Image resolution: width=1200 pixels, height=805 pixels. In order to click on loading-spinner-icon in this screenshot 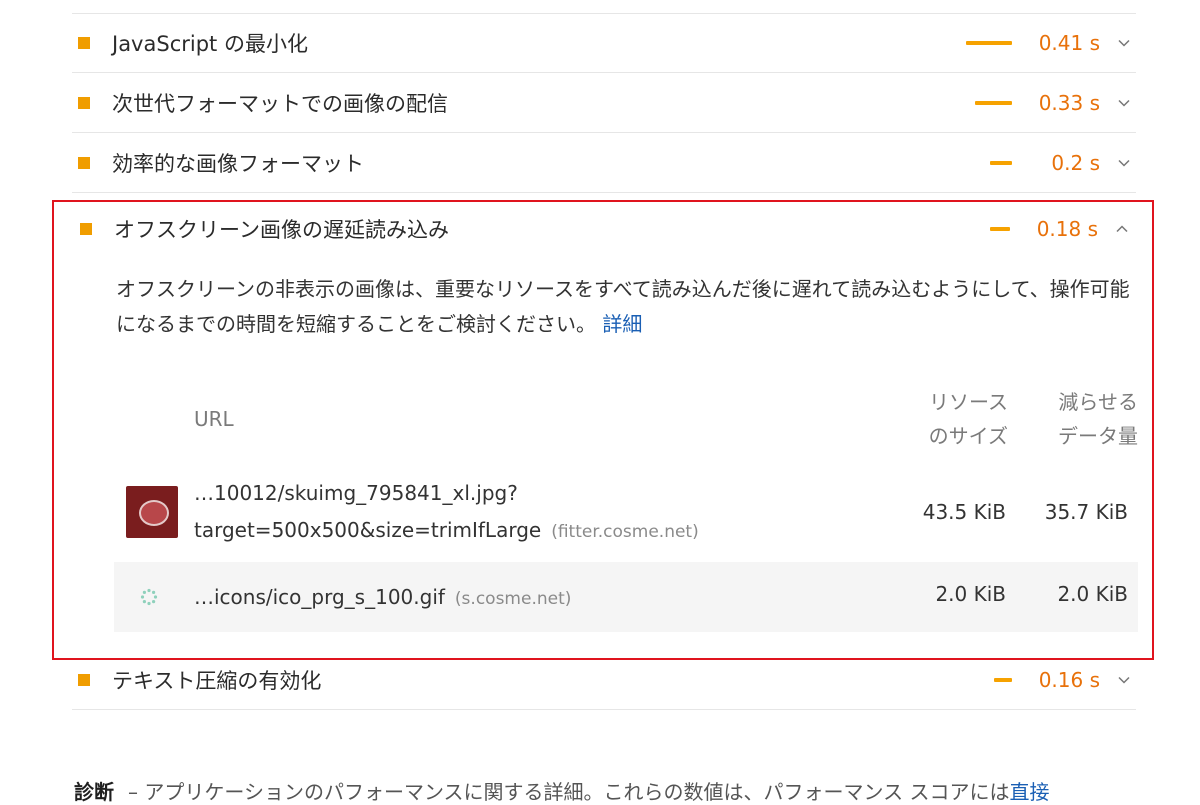, I will do `click(149, 597)`.